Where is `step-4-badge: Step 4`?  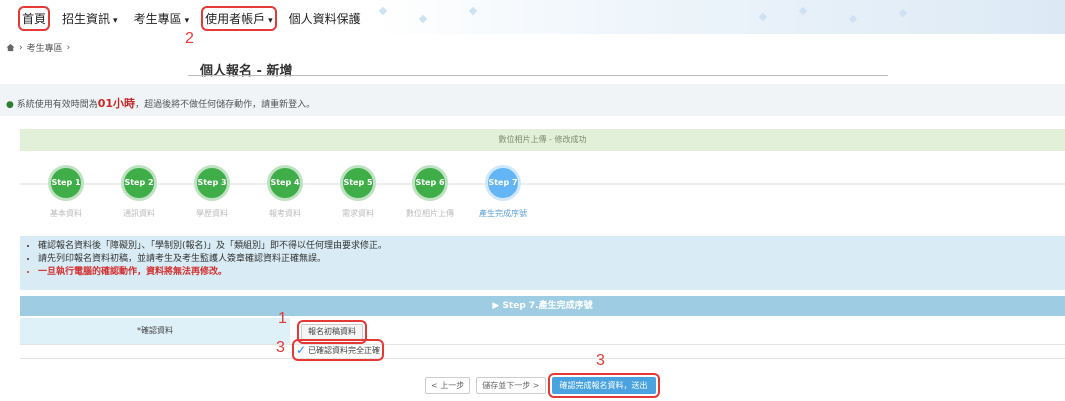
step-4-badge: Step 4 is located at coordinates (285, 183).